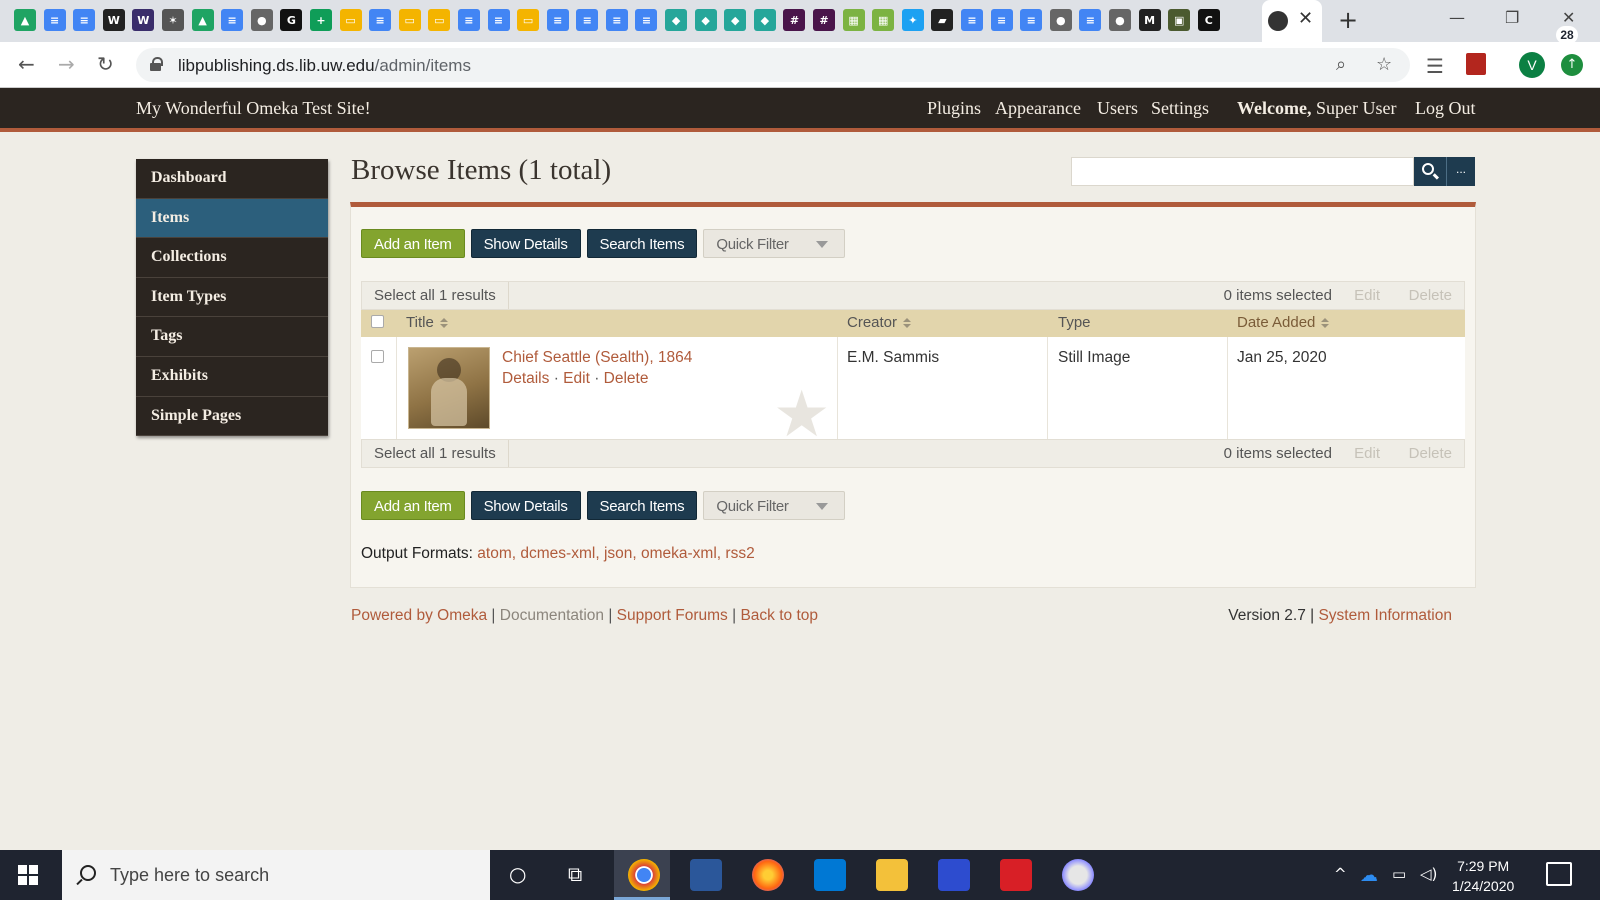 Image resolution: width=1600 pixels, height=900 pixels. I want to click on firefox-icon, so click(768, 875).